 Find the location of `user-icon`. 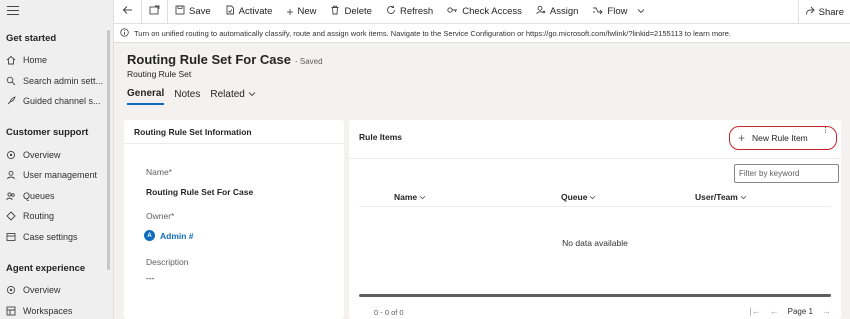

user-icon is located at coordinates (11, 175).